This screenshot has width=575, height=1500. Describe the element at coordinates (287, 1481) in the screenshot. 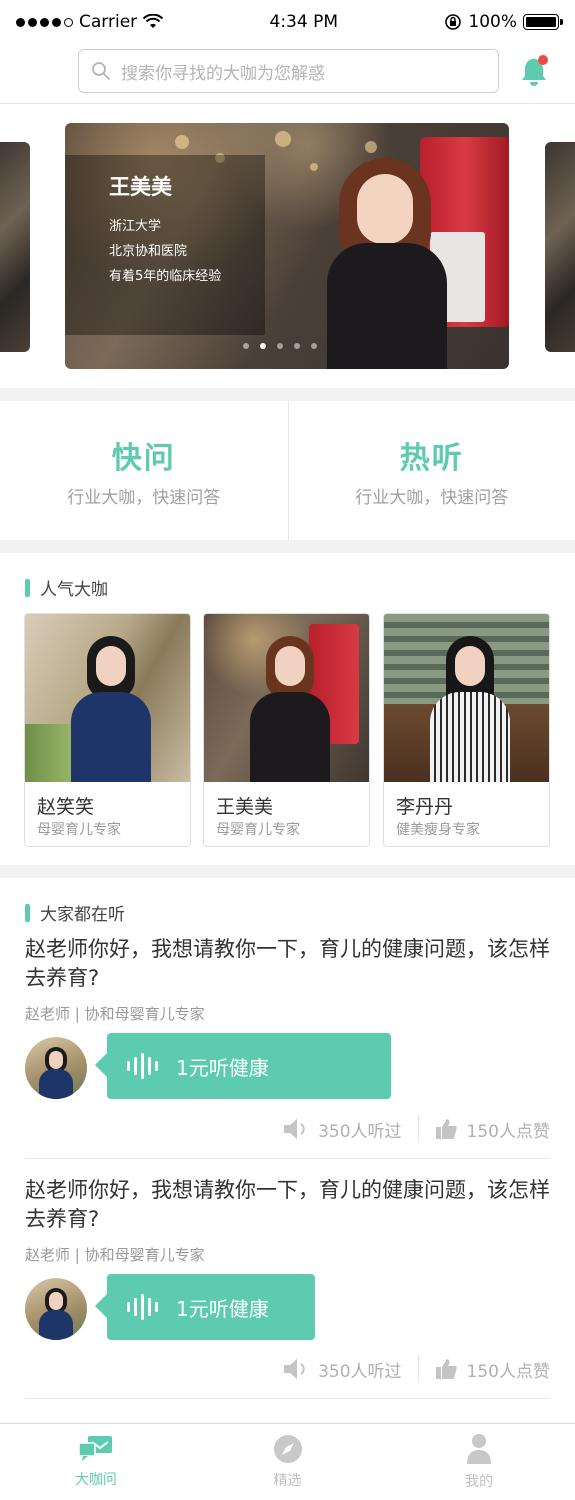

I see `tab-label: 精选` at that location.